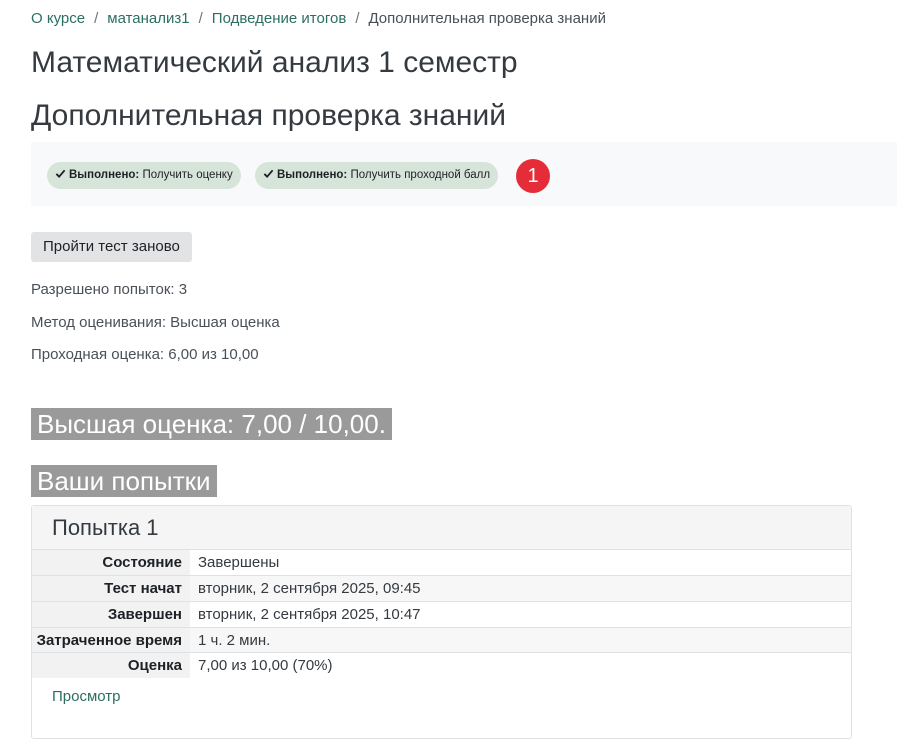 The height and width of the screenshot is (750, 897). I want to click on review-link: Просмотр, so click(441, 691).